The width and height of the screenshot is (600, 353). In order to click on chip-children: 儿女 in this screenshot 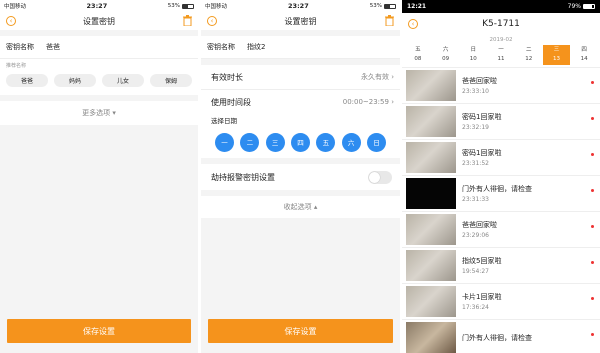, I will do `click(123, 80)`.